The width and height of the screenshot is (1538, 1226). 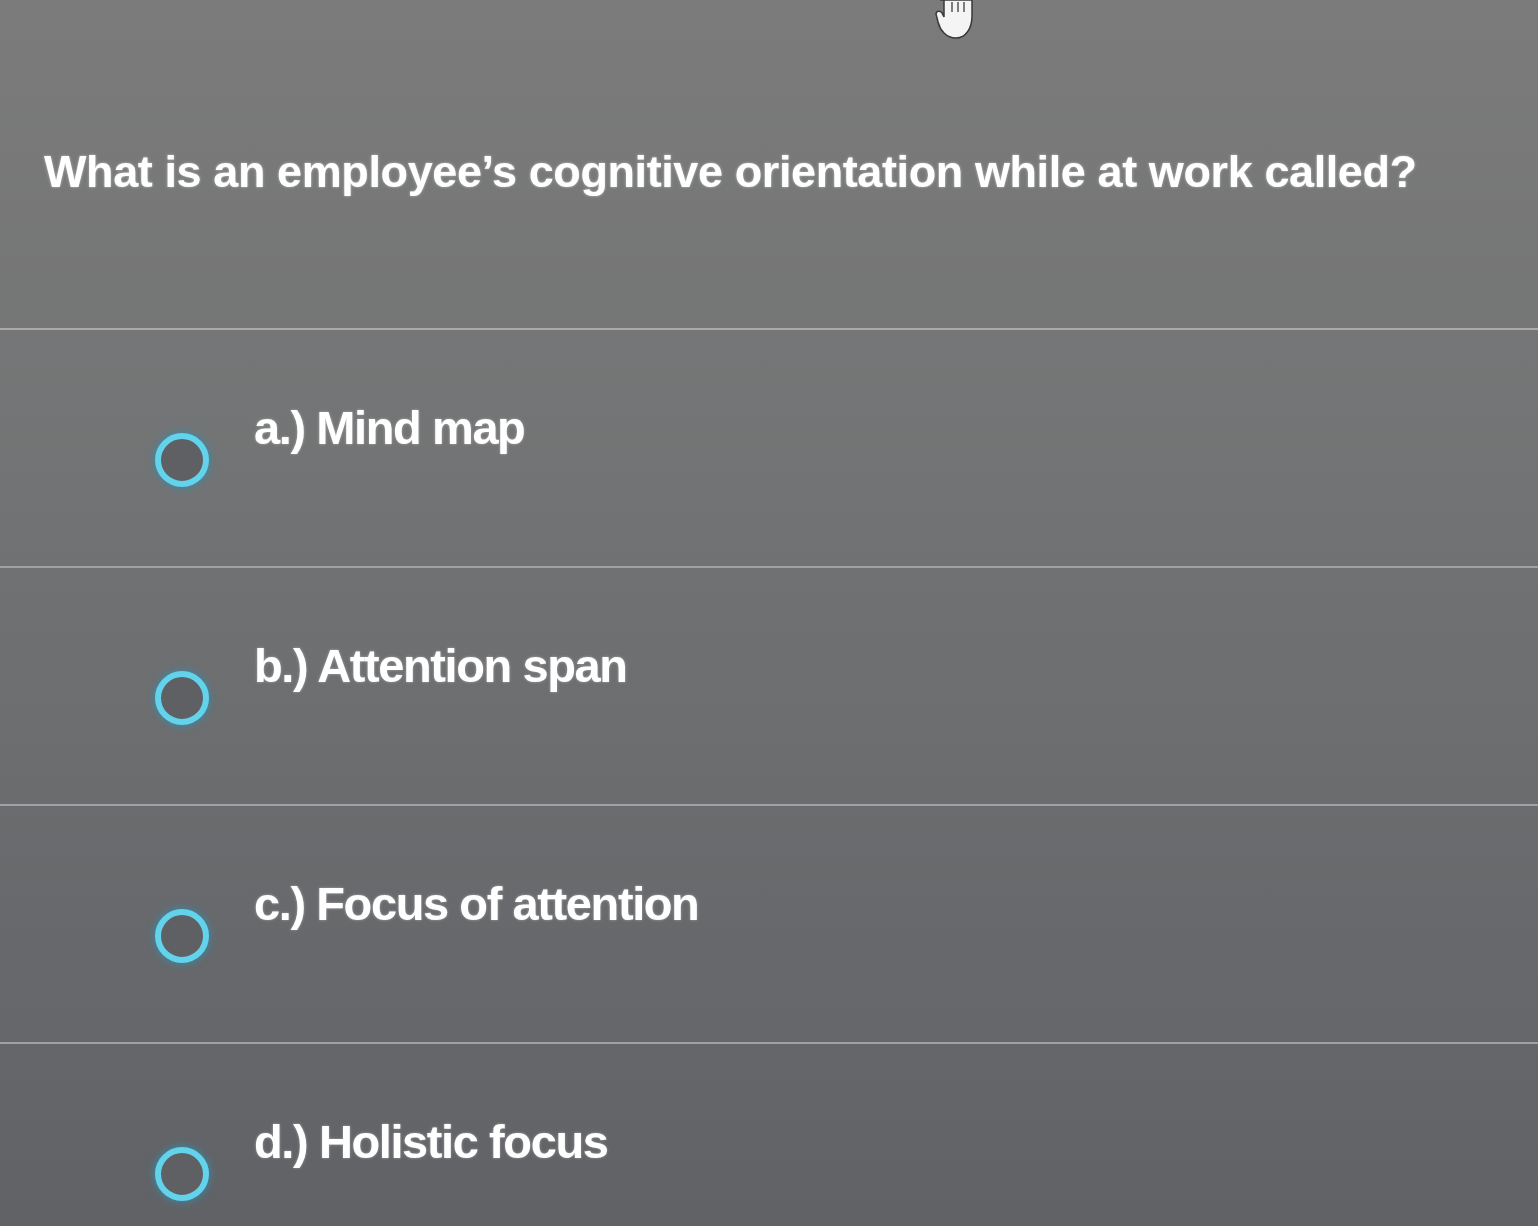 I want to click on option-label: b.) Attention span, so click(x=440, y=666).